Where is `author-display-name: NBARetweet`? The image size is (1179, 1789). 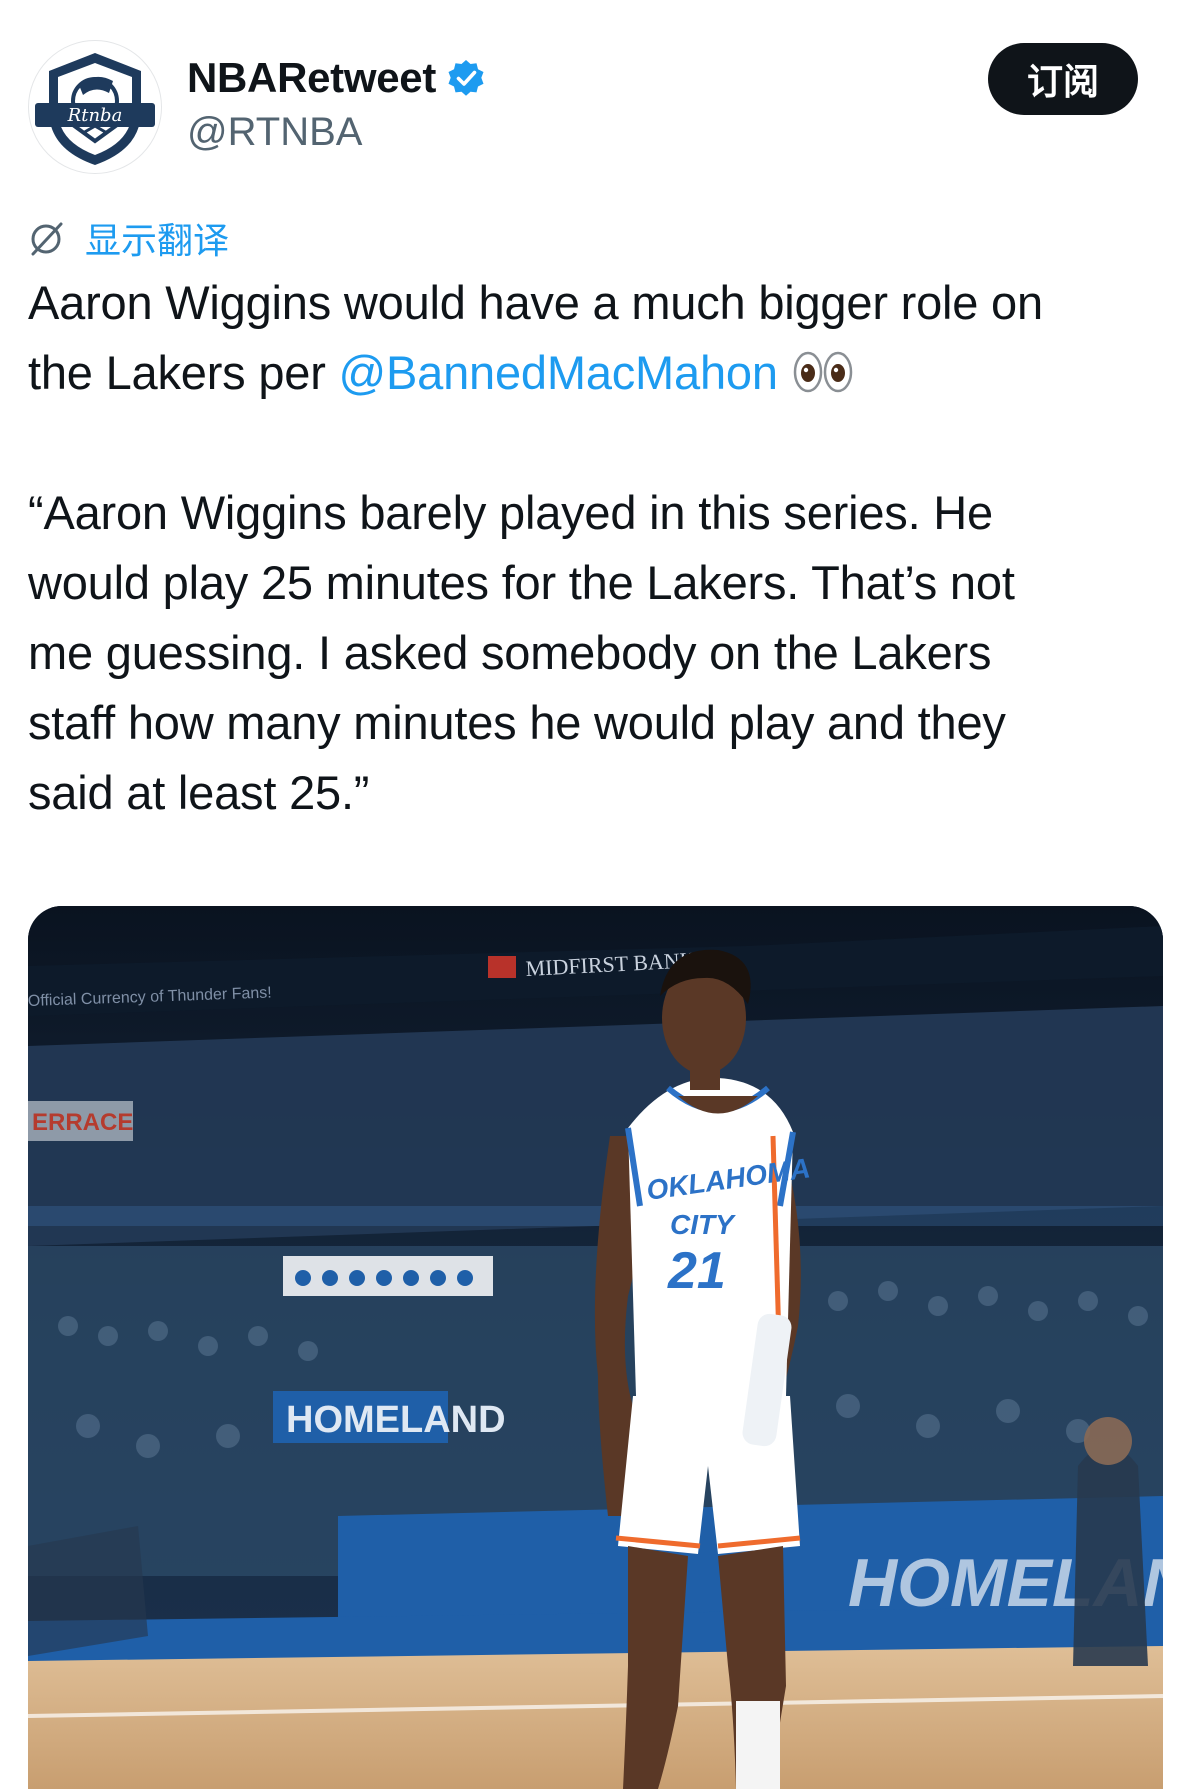
author-display-name: NBARetweet is located at coordinates (311, 78).